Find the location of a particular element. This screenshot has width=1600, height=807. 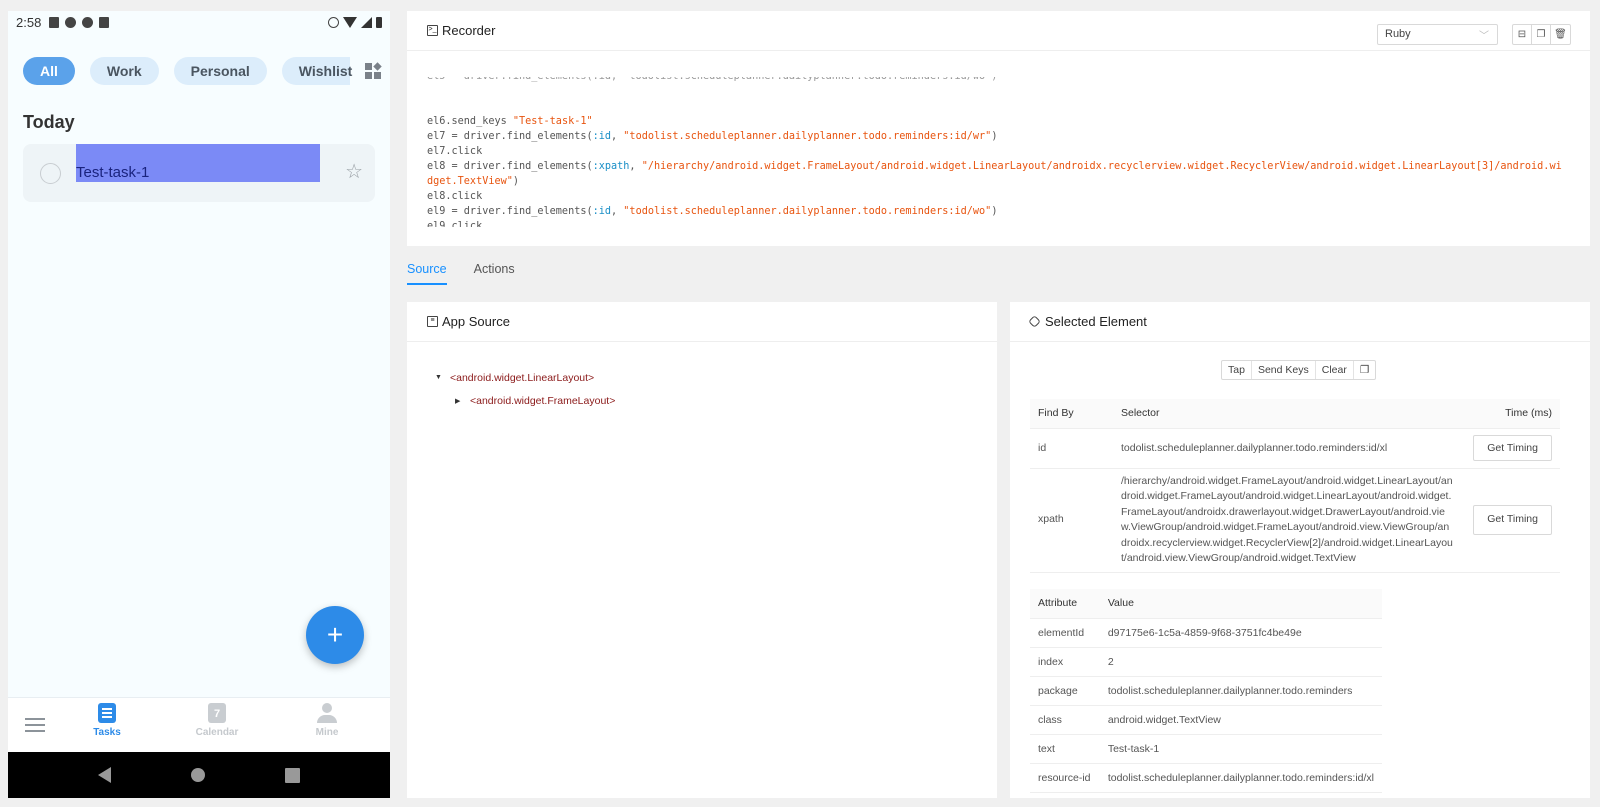

clear-button: Clear is located at coordinates (1335, 370).